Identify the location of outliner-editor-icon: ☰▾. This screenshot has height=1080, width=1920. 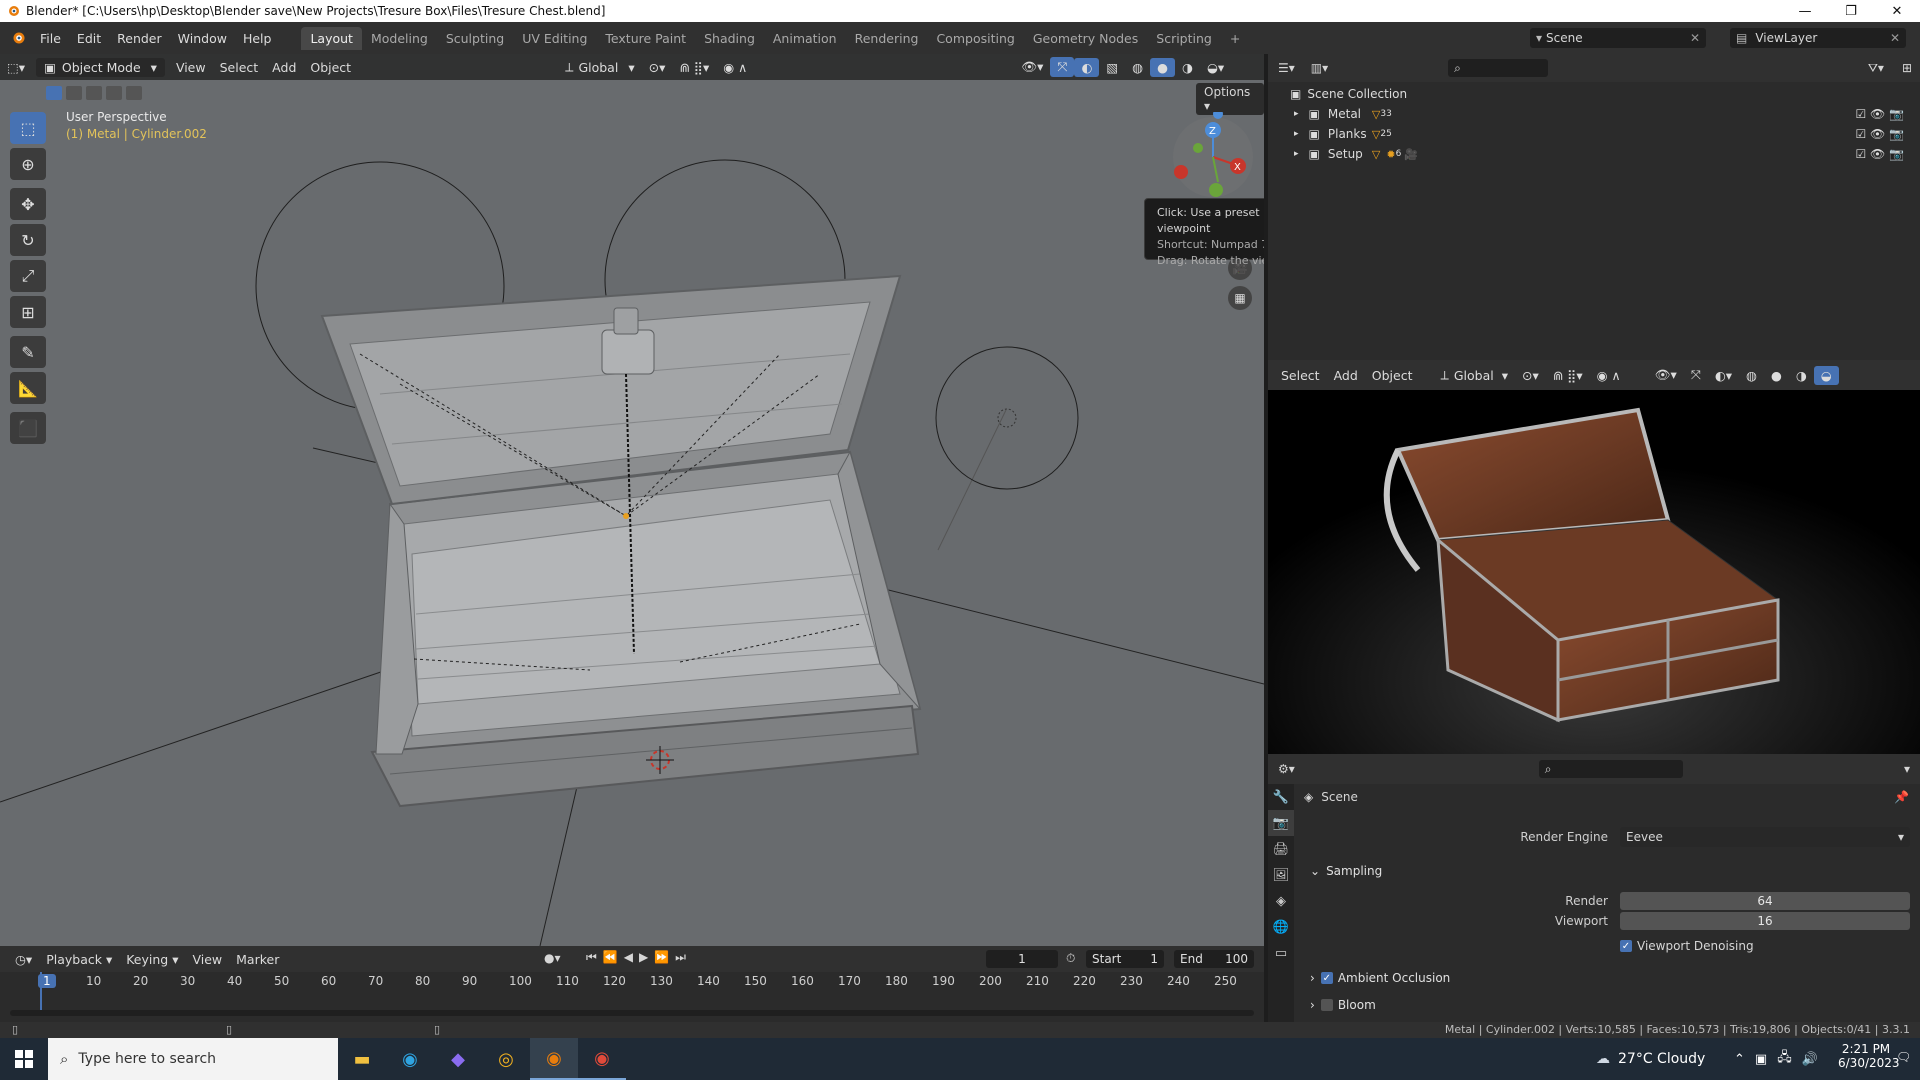
(1286, 68).